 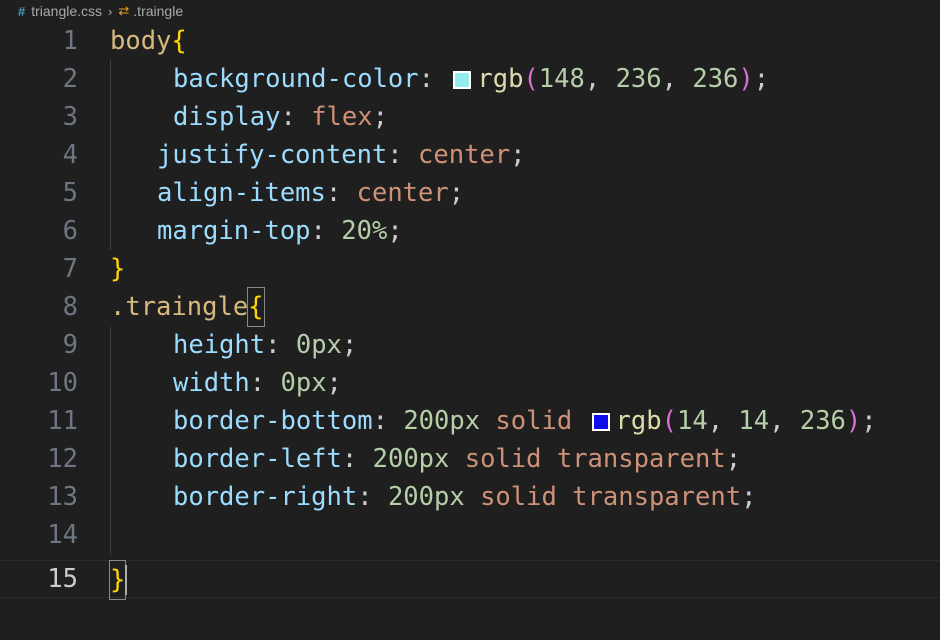 I want to click on code-line: 4 justify-content: center;, so click(x=470, y=155).